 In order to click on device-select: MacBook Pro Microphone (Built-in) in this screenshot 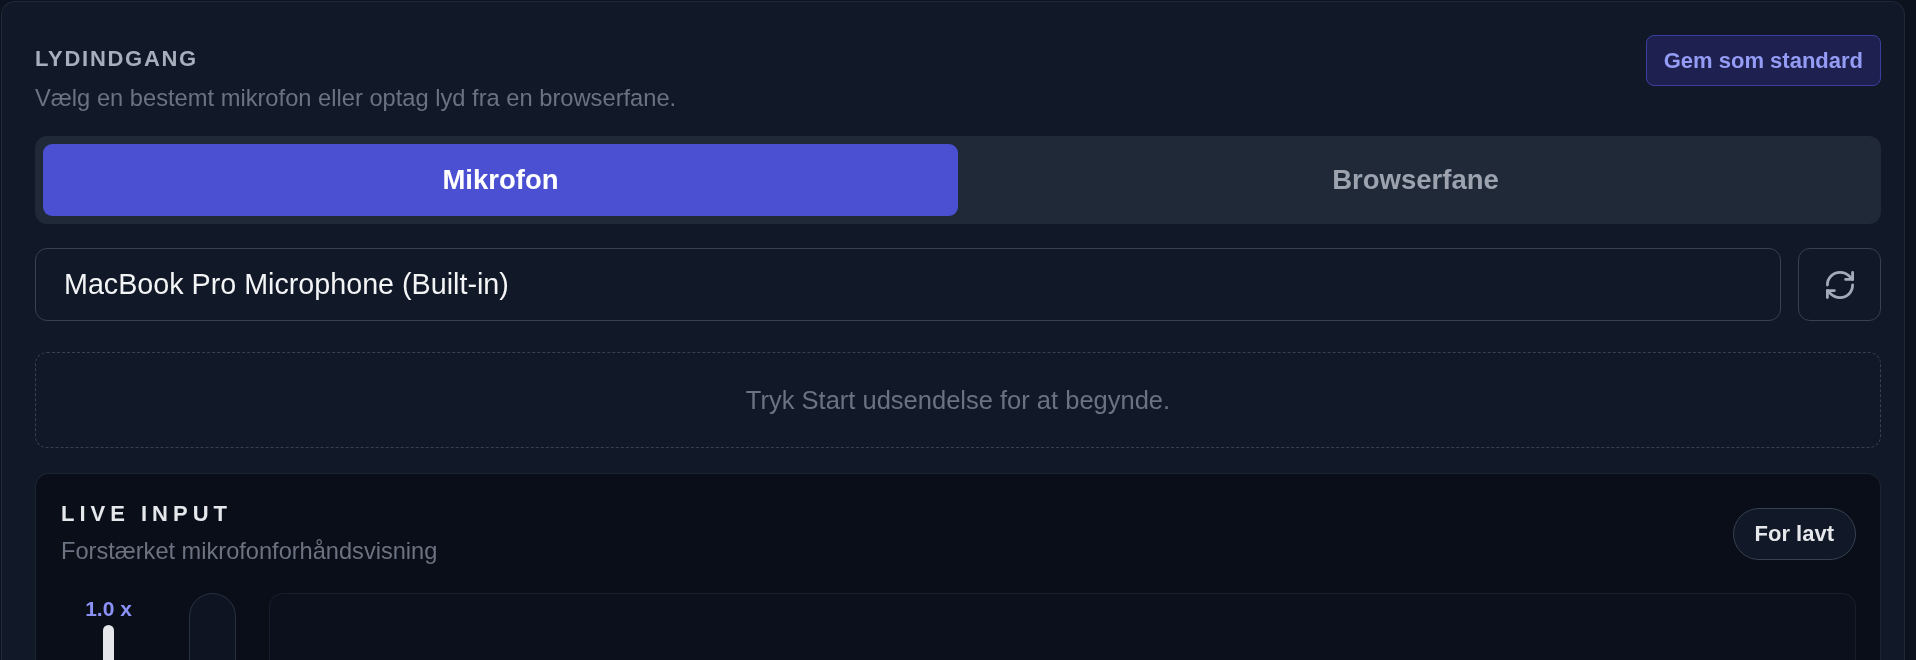, I will do `click(908, 284)`.